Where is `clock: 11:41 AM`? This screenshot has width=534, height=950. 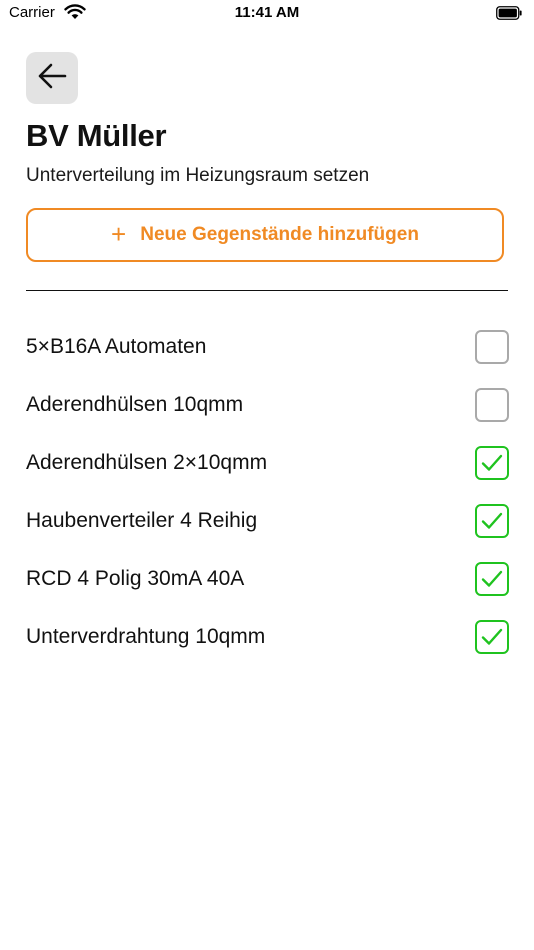
clock: 11:41 AM is located at coordinates (267, 12).